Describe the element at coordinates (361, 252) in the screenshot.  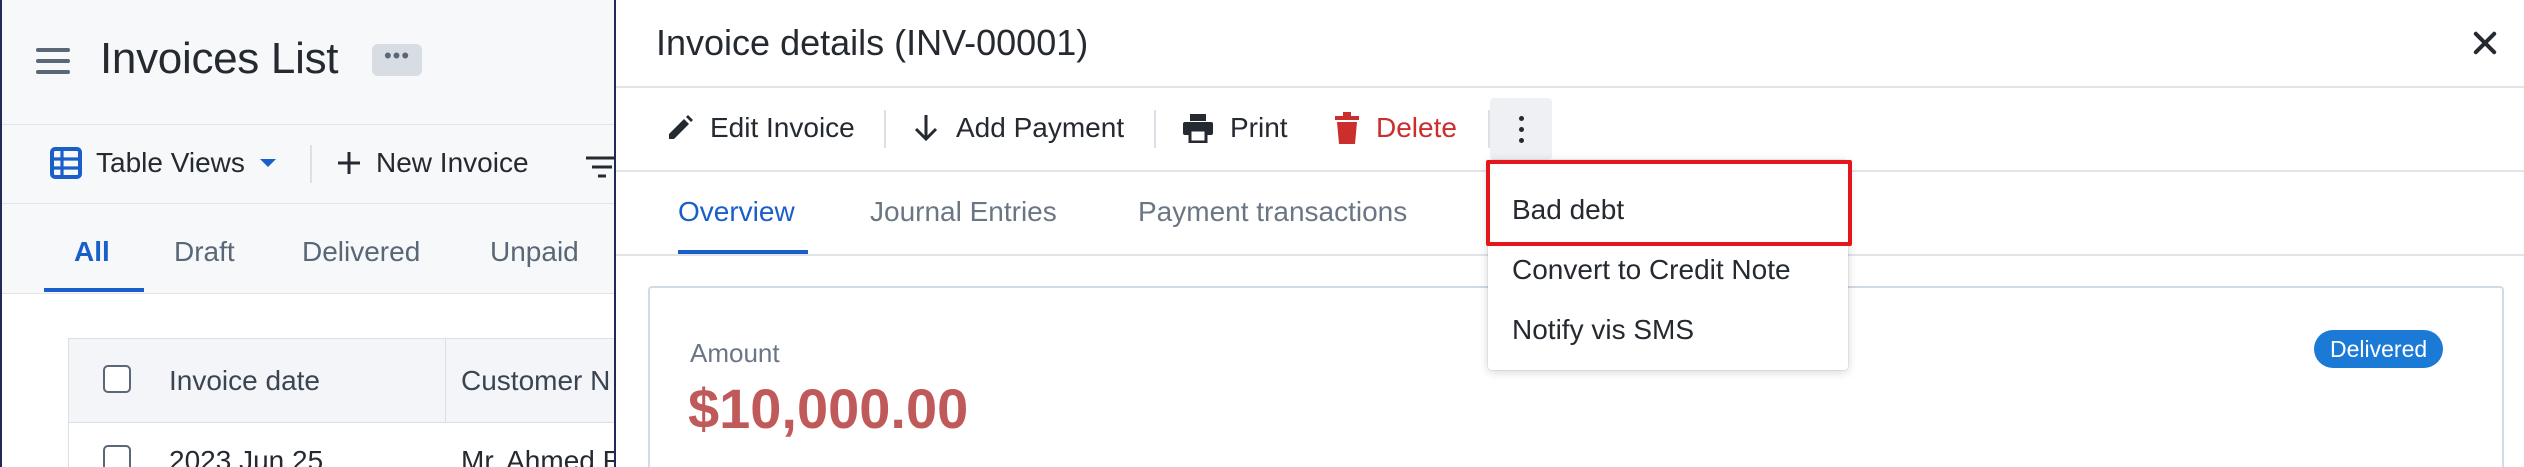
I see `tab-delivered: Delivered` at that location.